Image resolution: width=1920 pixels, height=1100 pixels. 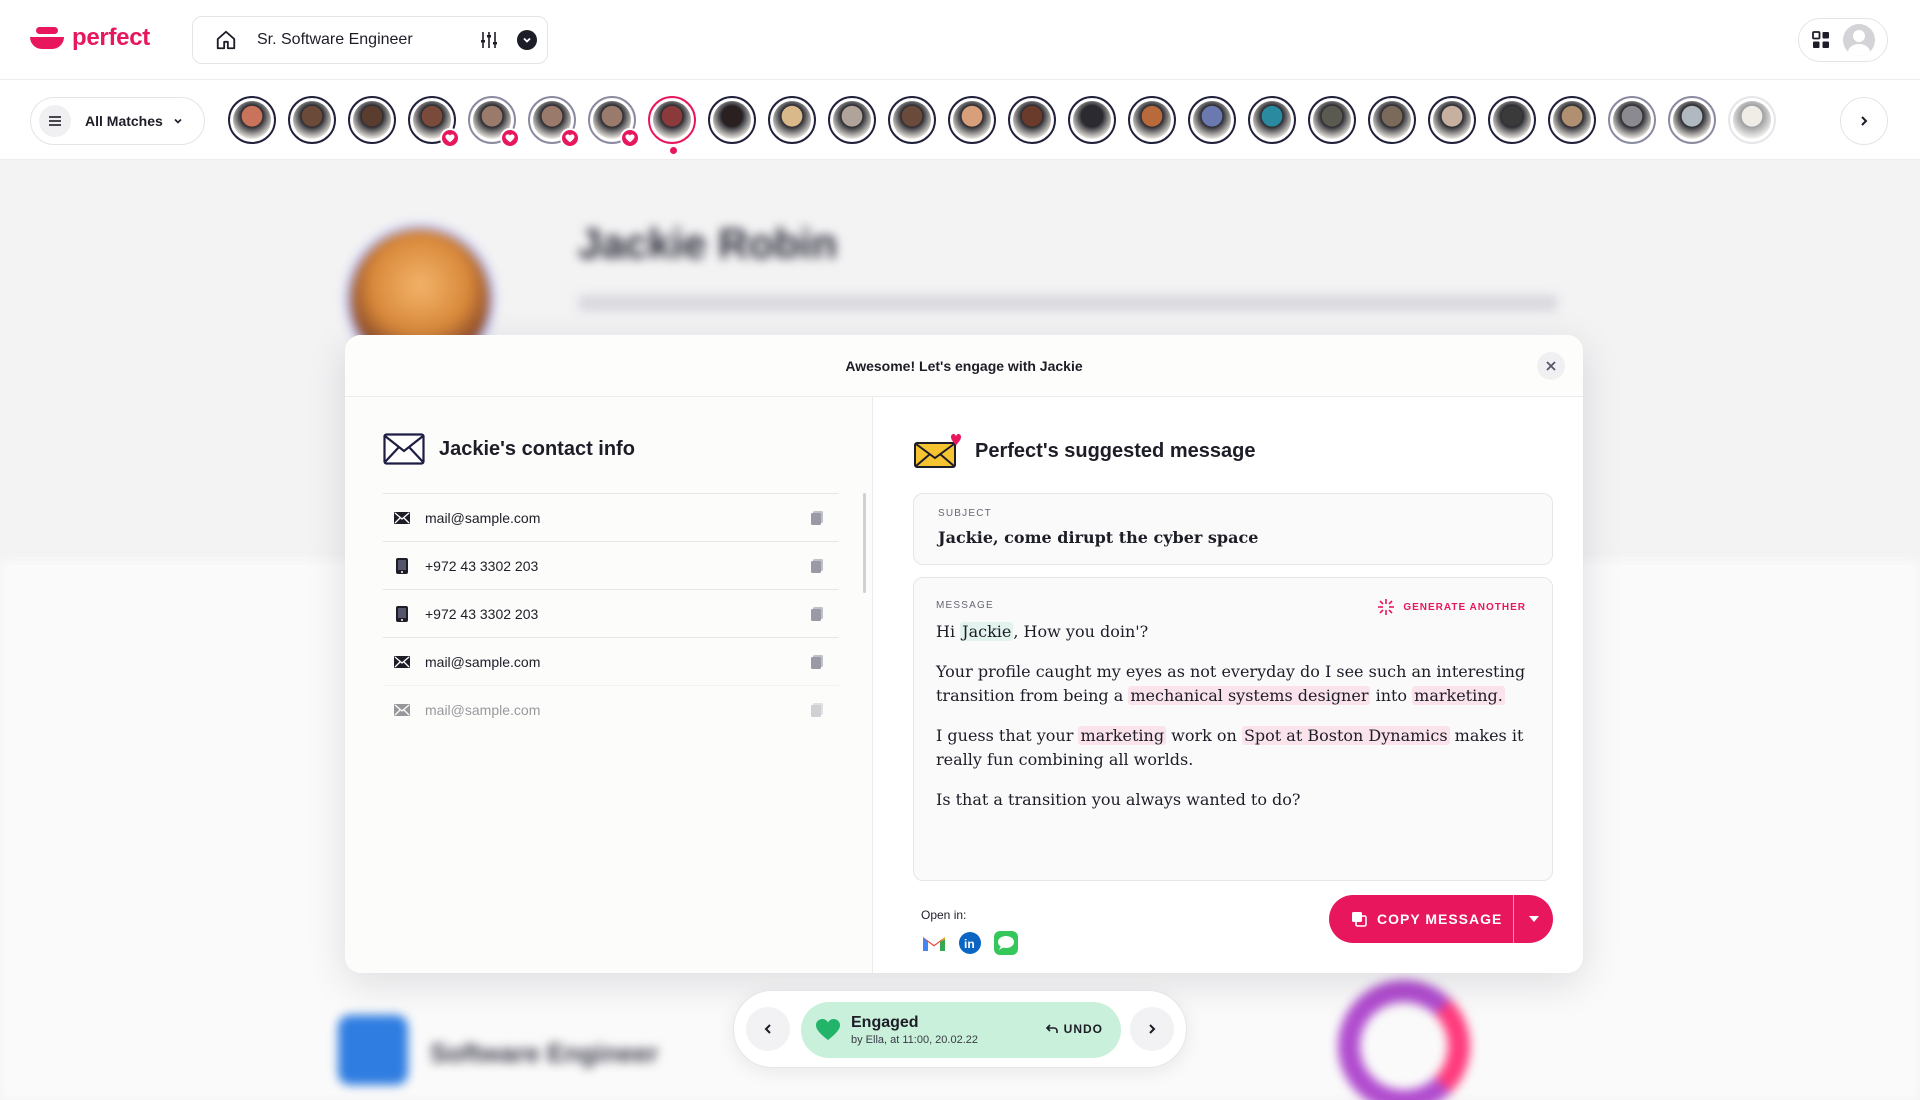 I want to click on filters-icon, so click(x=489, y=40).